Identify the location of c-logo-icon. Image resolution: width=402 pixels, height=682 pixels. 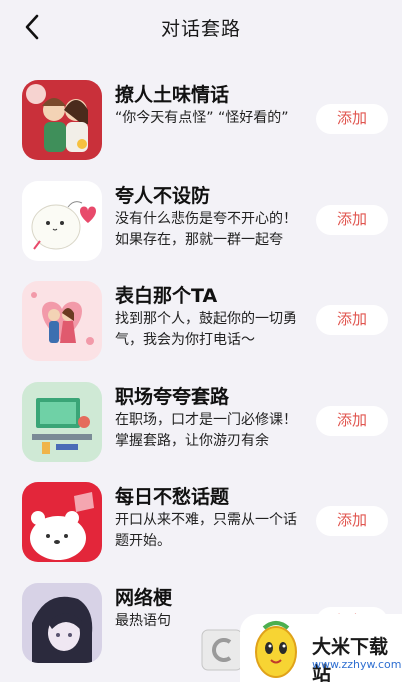
(222, 650).